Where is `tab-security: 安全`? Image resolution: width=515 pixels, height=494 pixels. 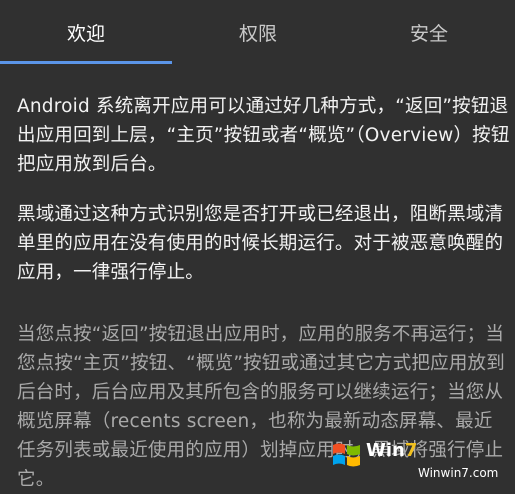
tab-security: 安全 is located at coordinates (429, 32).